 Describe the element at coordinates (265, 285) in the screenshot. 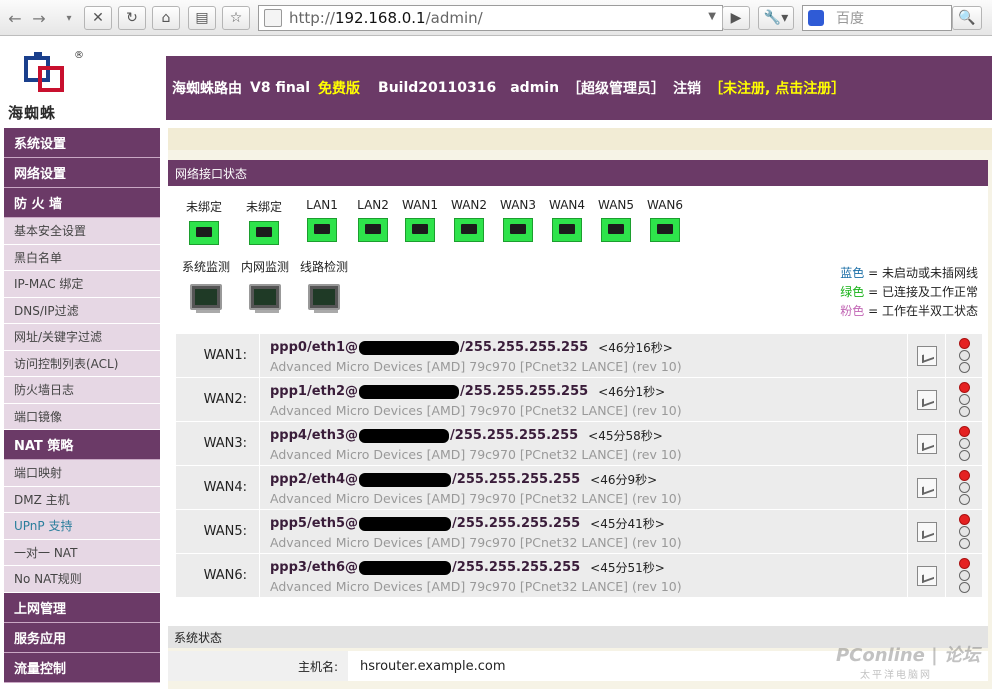

I see `monitor-2: 内网监测` at that location.